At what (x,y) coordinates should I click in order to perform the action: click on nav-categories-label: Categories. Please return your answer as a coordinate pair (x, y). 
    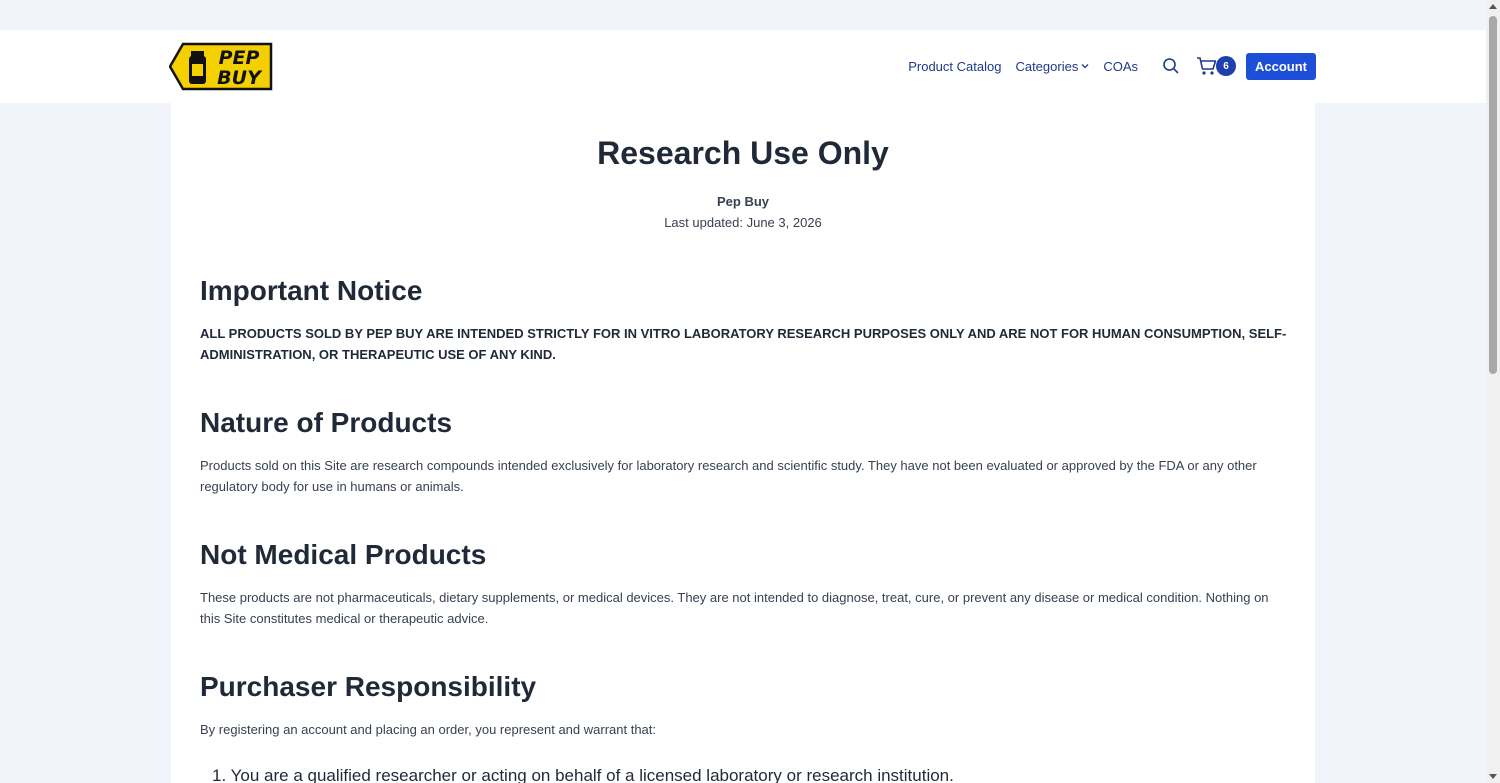
    Looking at the image, I should click on (1047, 66).